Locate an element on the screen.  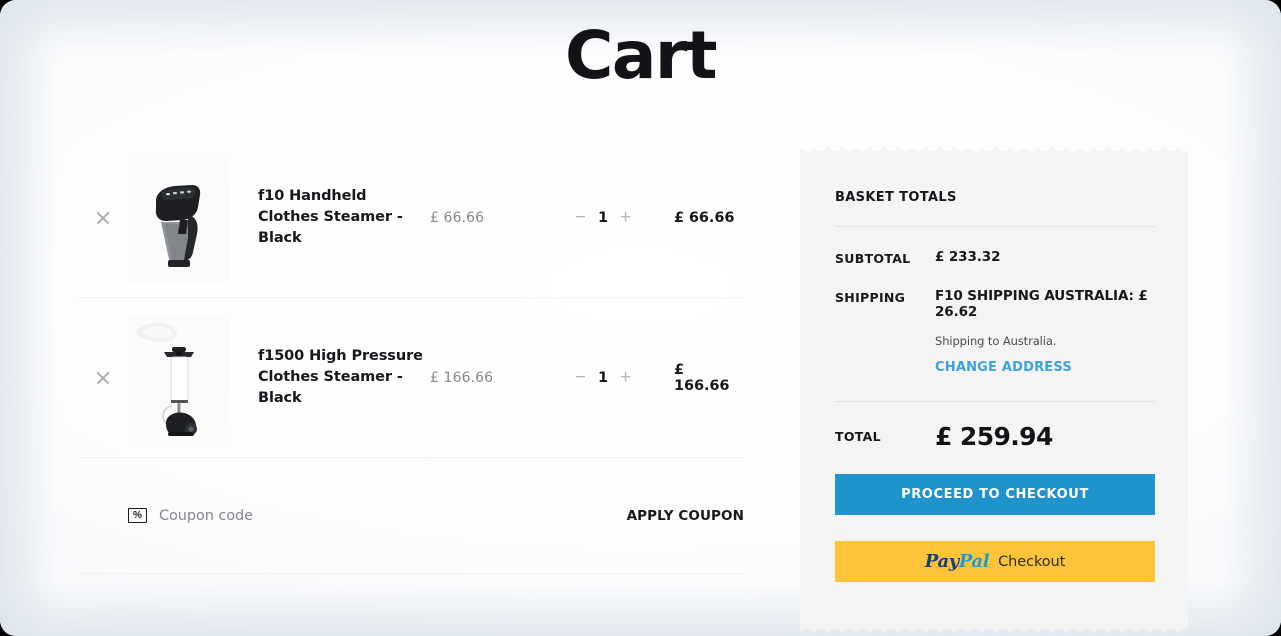
basket-totals-heading: BASKET TOTALS is located at coordinates (896, 197).